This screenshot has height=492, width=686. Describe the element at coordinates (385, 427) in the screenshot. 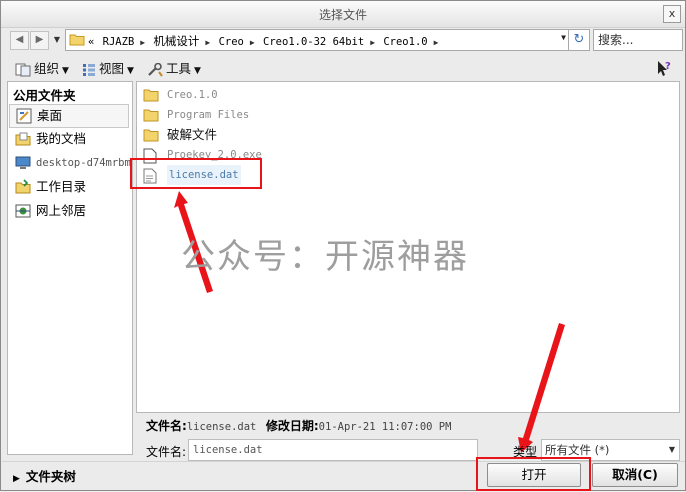

I see `detail-modified-value: 01-Apr-21 11:07:00 PM` at that location.